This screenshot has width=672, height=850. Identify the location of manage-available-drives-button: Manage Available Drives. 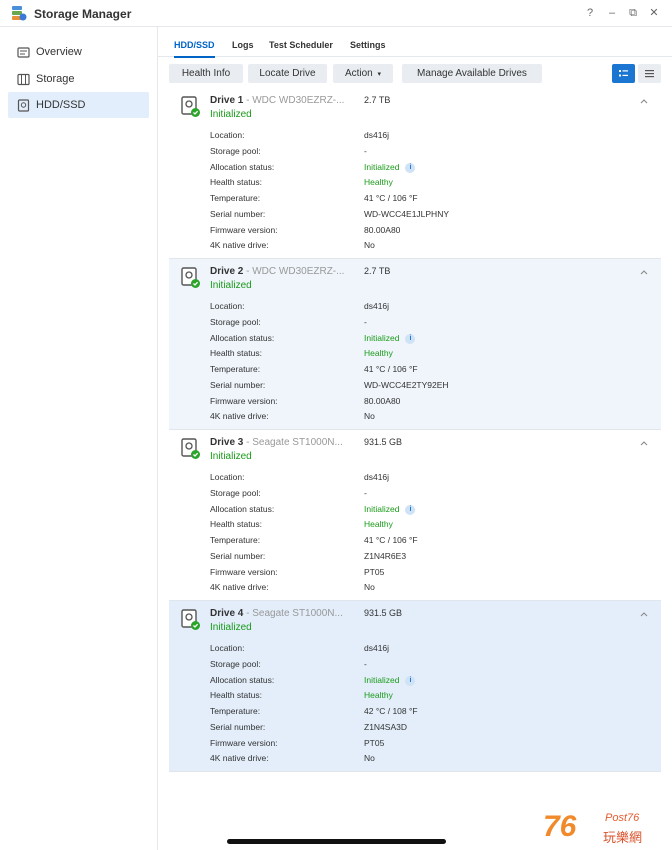
(472, 73).